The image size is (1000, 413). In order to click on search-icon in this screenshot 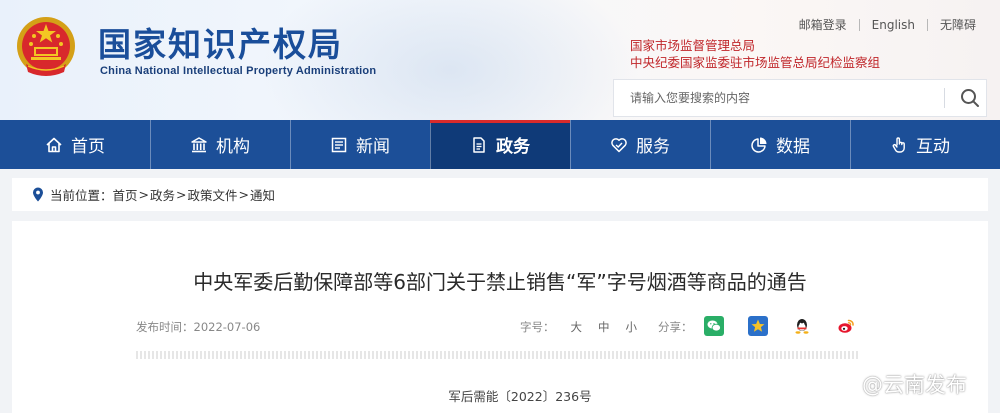, I will do `click(970, 98)`.